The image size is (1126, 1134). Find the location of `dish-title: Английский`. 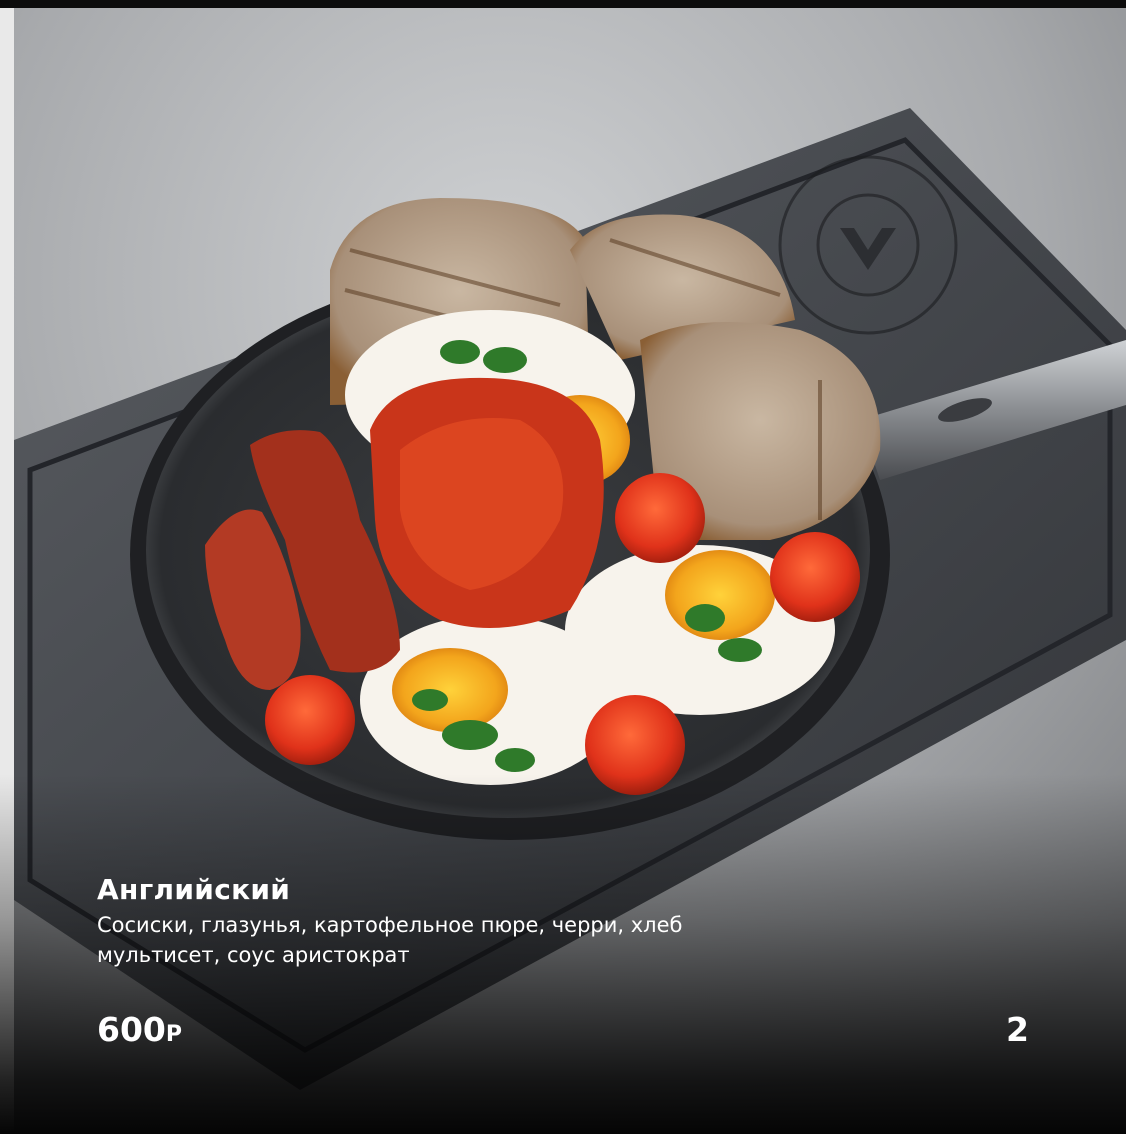

dish-title: Английский is located at coordinates (194, 889).